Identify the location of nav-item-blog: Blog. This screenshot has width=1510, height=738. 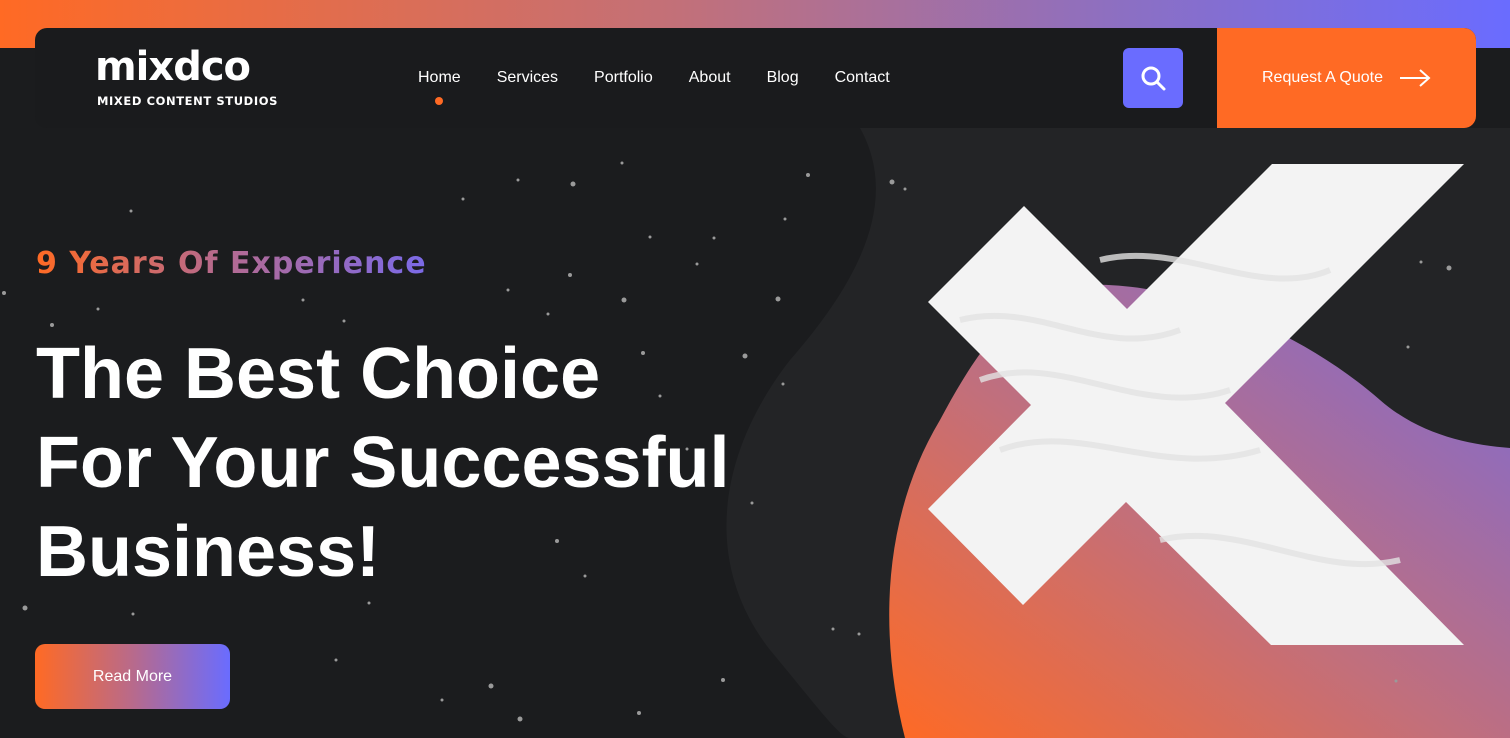
(783, 78).